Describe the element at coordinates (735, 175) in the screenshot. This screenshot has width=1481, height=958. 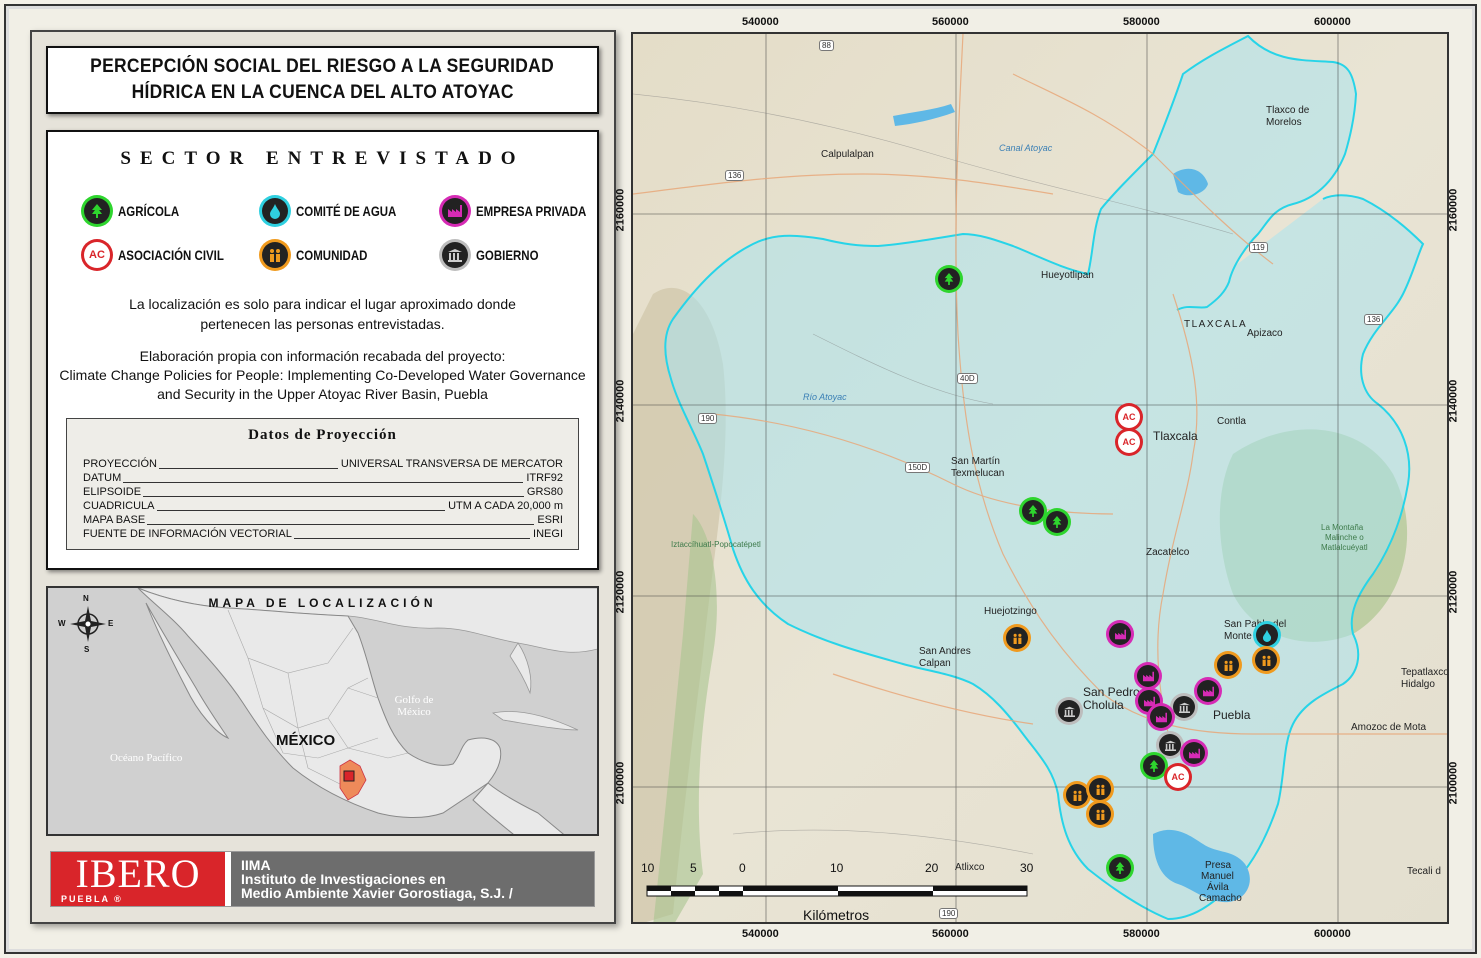
I see `road-shield: 136` at that location.